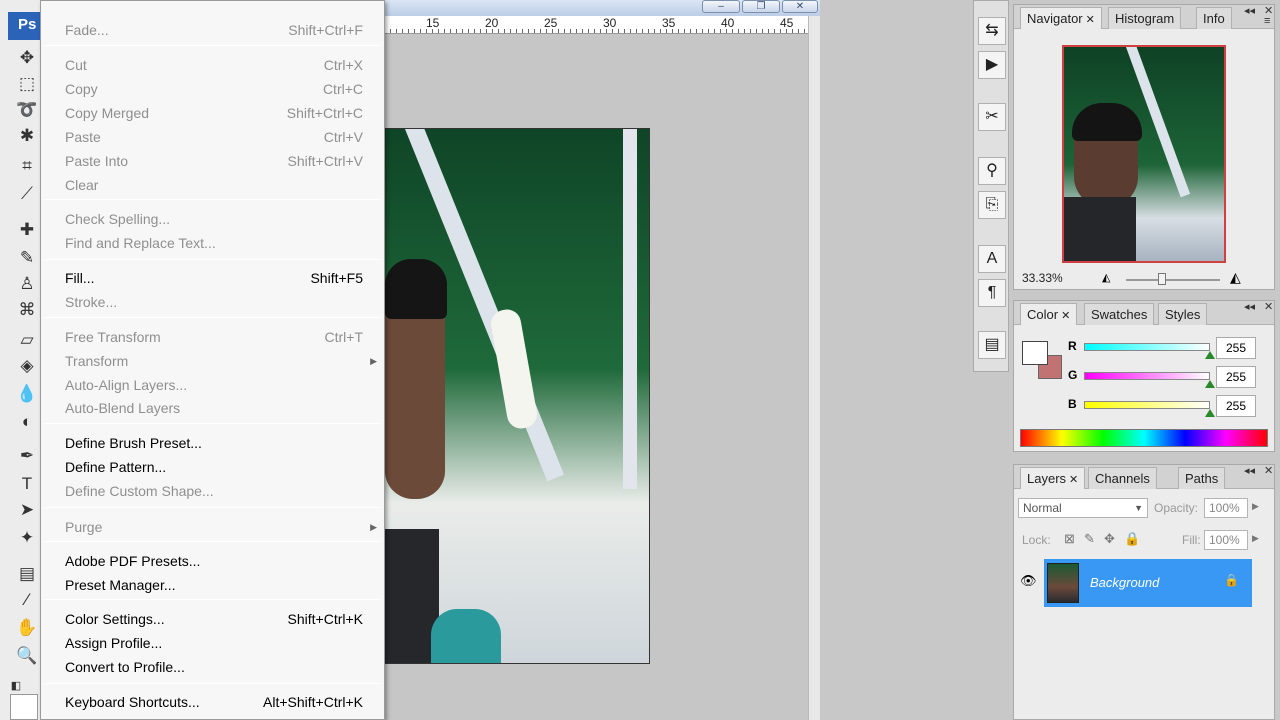  What do you see at coordinates (27, 366) in the screenshot?
I see `paint-bucket-icon: ◈` at bounding box center [27, 366].